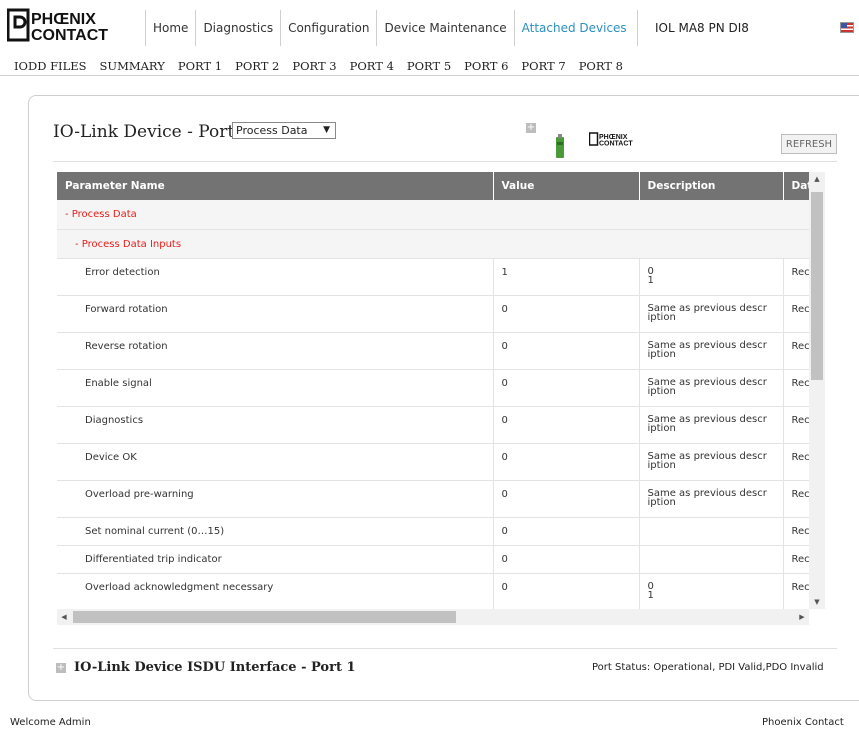 The height and width of the screenshot is (730, 859). I want to click on tab-diagnostics: Diagnostics, so click(239, 28).